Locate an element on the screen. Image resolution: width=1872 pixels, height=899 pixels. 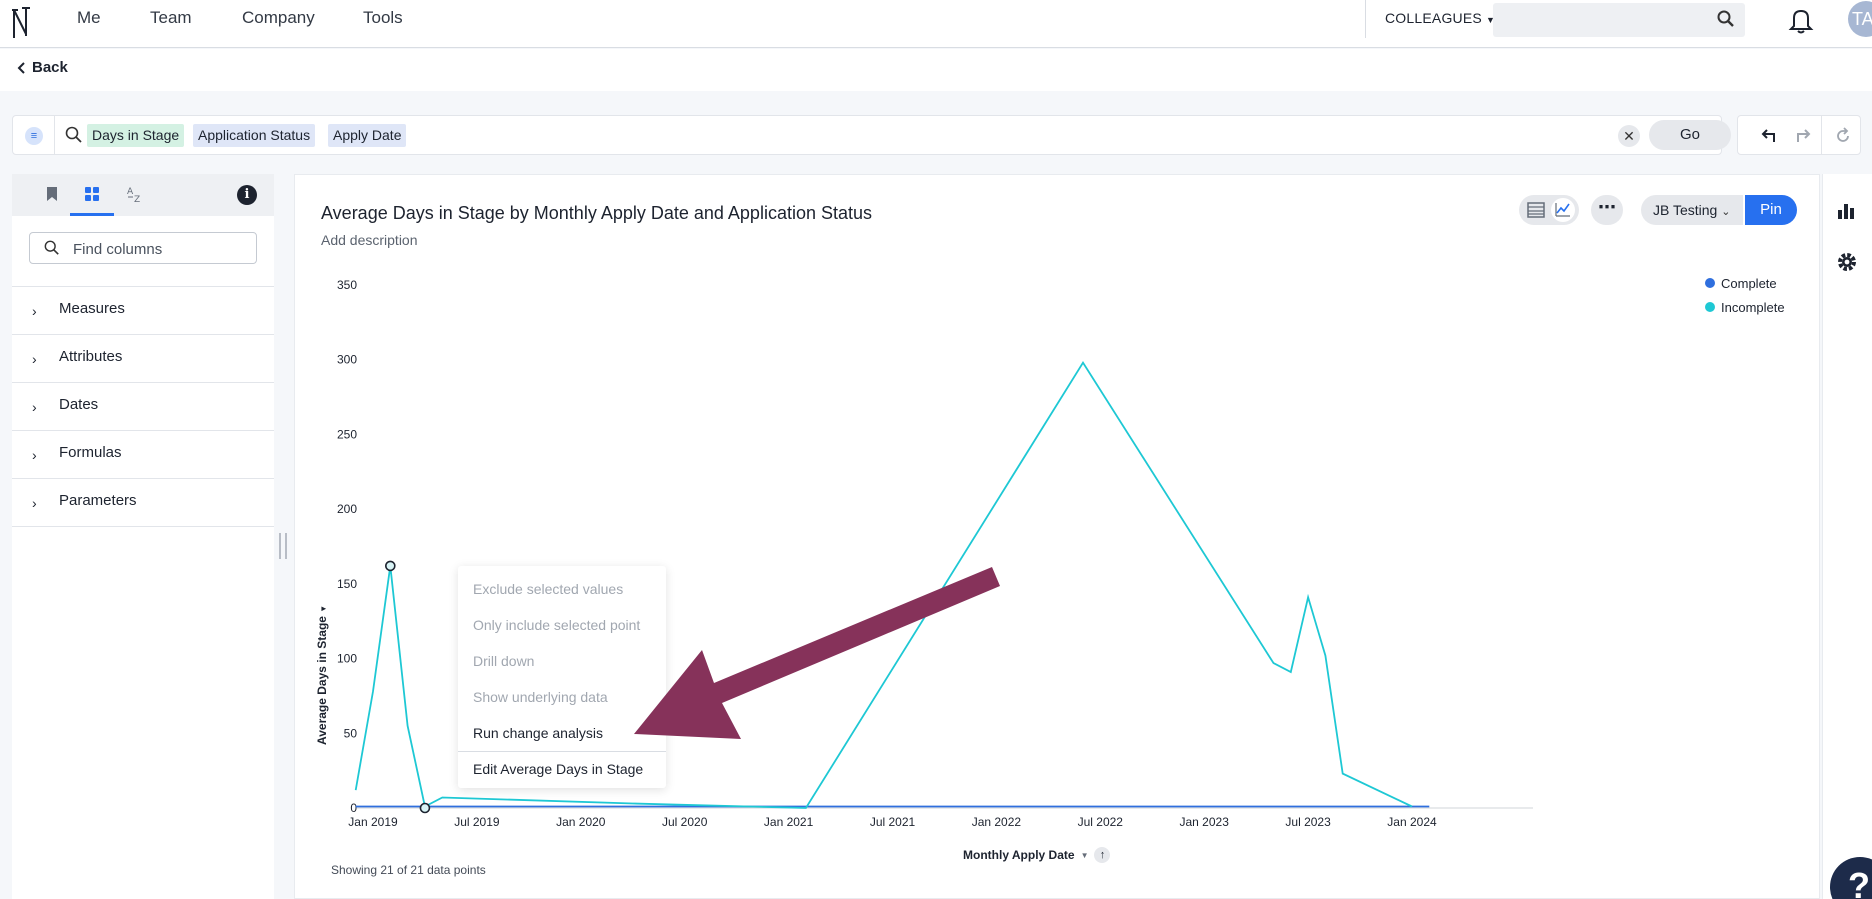
bar-chart-icon is located at coordinates (1846, 211).